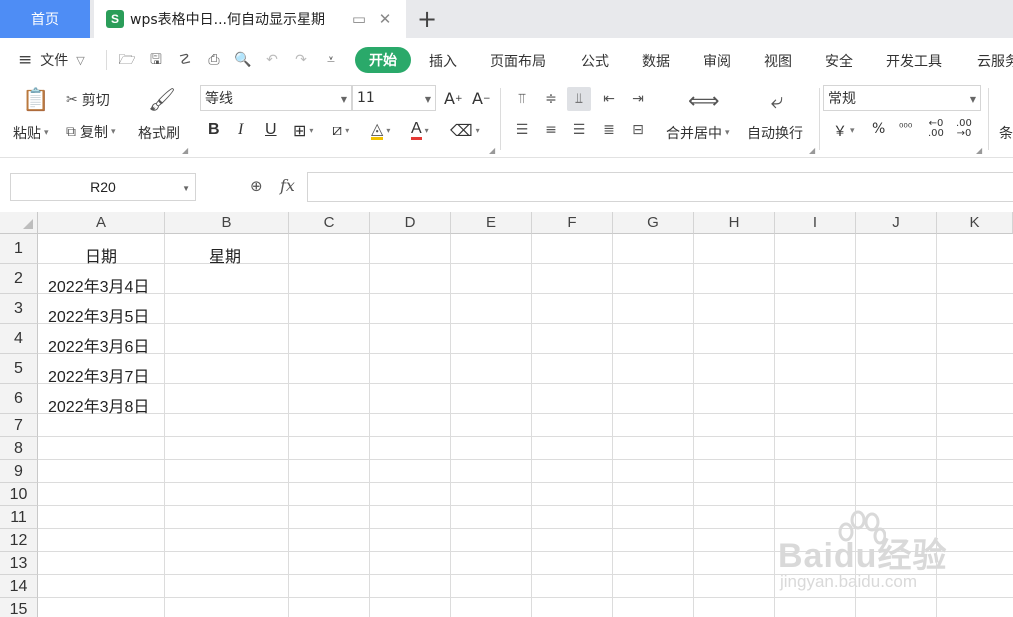  Describe the element at coordinates (518, 61) in the screenshot. I see `tab-page-layout: 页面布局` at that location.